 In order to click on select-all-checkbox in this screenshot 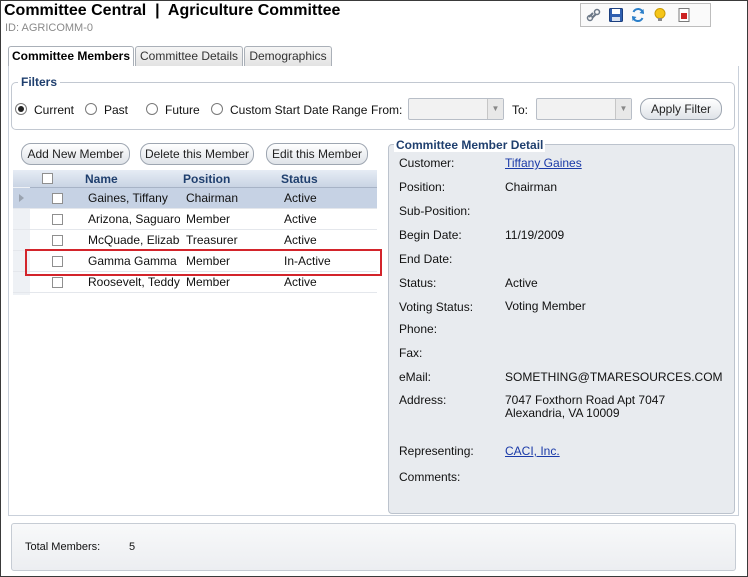, I will do `click(47, 178)`.